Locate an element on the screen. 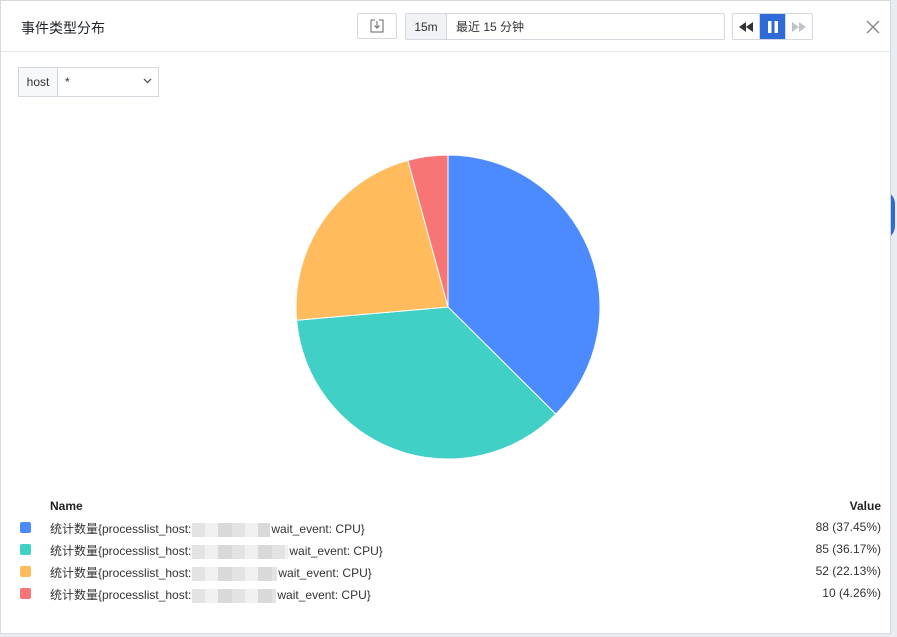  close-button is located at coordinates (873, 27).